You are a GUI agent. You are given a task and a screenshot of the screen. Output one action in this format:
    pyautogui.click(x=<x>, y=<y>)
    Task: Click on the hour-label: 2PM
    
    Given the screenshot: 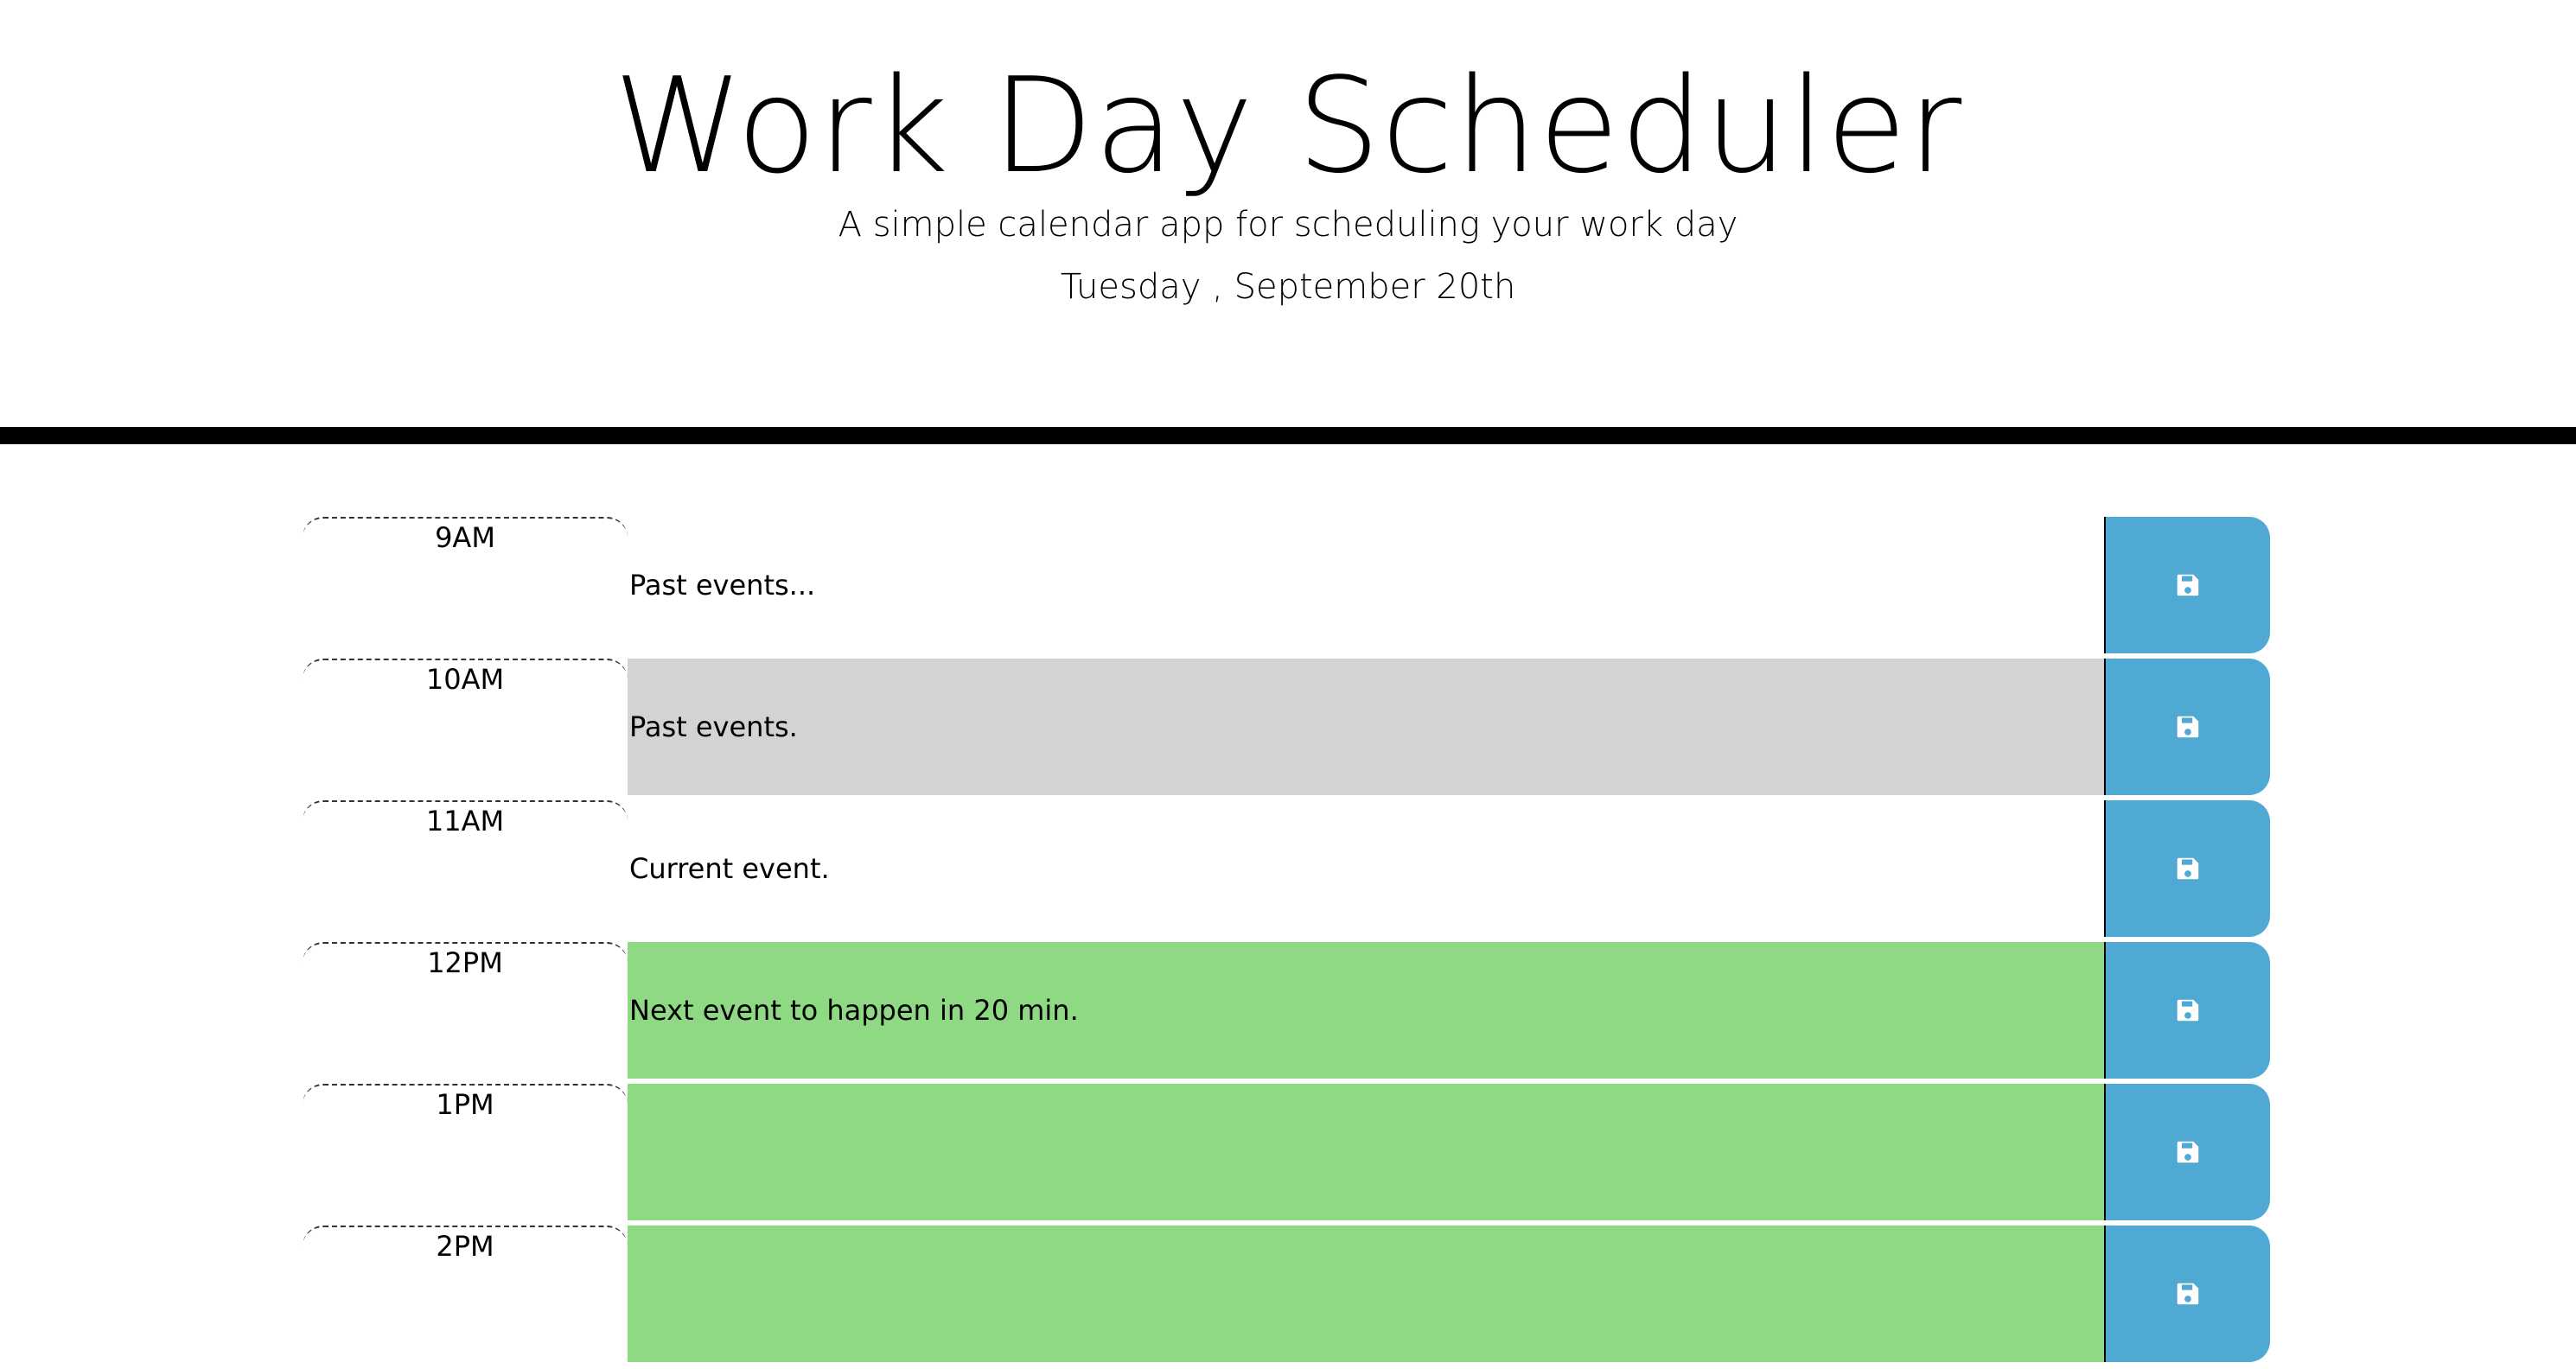 What is the action you would take?
    pyautogui.click(x=465, y=1294)
    